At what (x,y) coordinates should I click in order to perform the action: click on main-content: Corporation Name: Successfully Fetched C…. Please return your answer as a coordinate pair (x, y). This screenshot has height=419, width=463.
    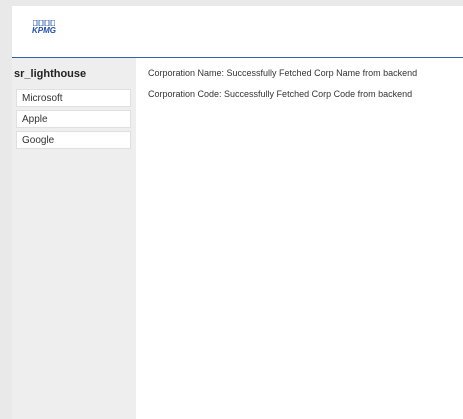
    Looking at the image, I should click on (303, 89).